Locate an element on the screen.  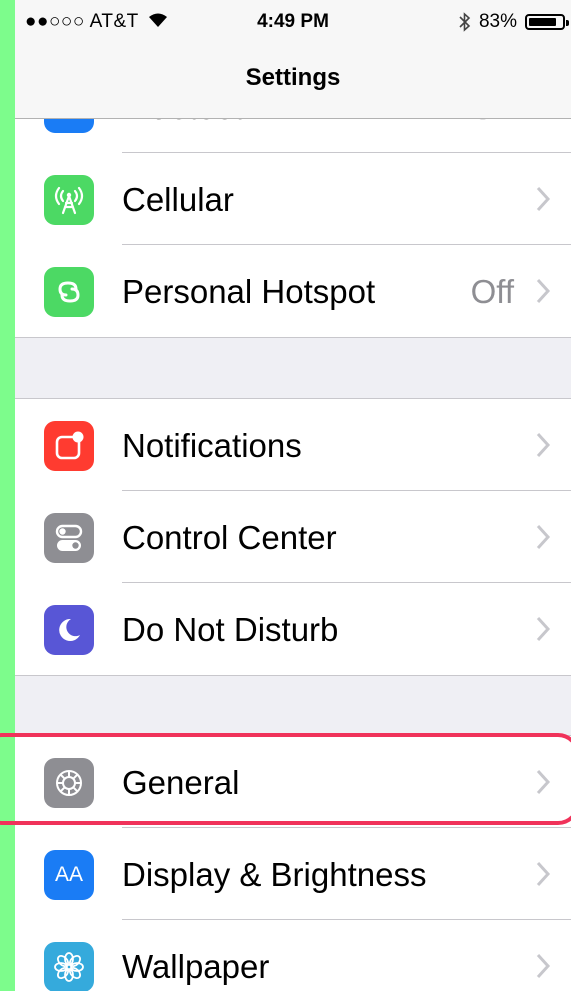
control-center-icon is located at coordinates (69, 538).